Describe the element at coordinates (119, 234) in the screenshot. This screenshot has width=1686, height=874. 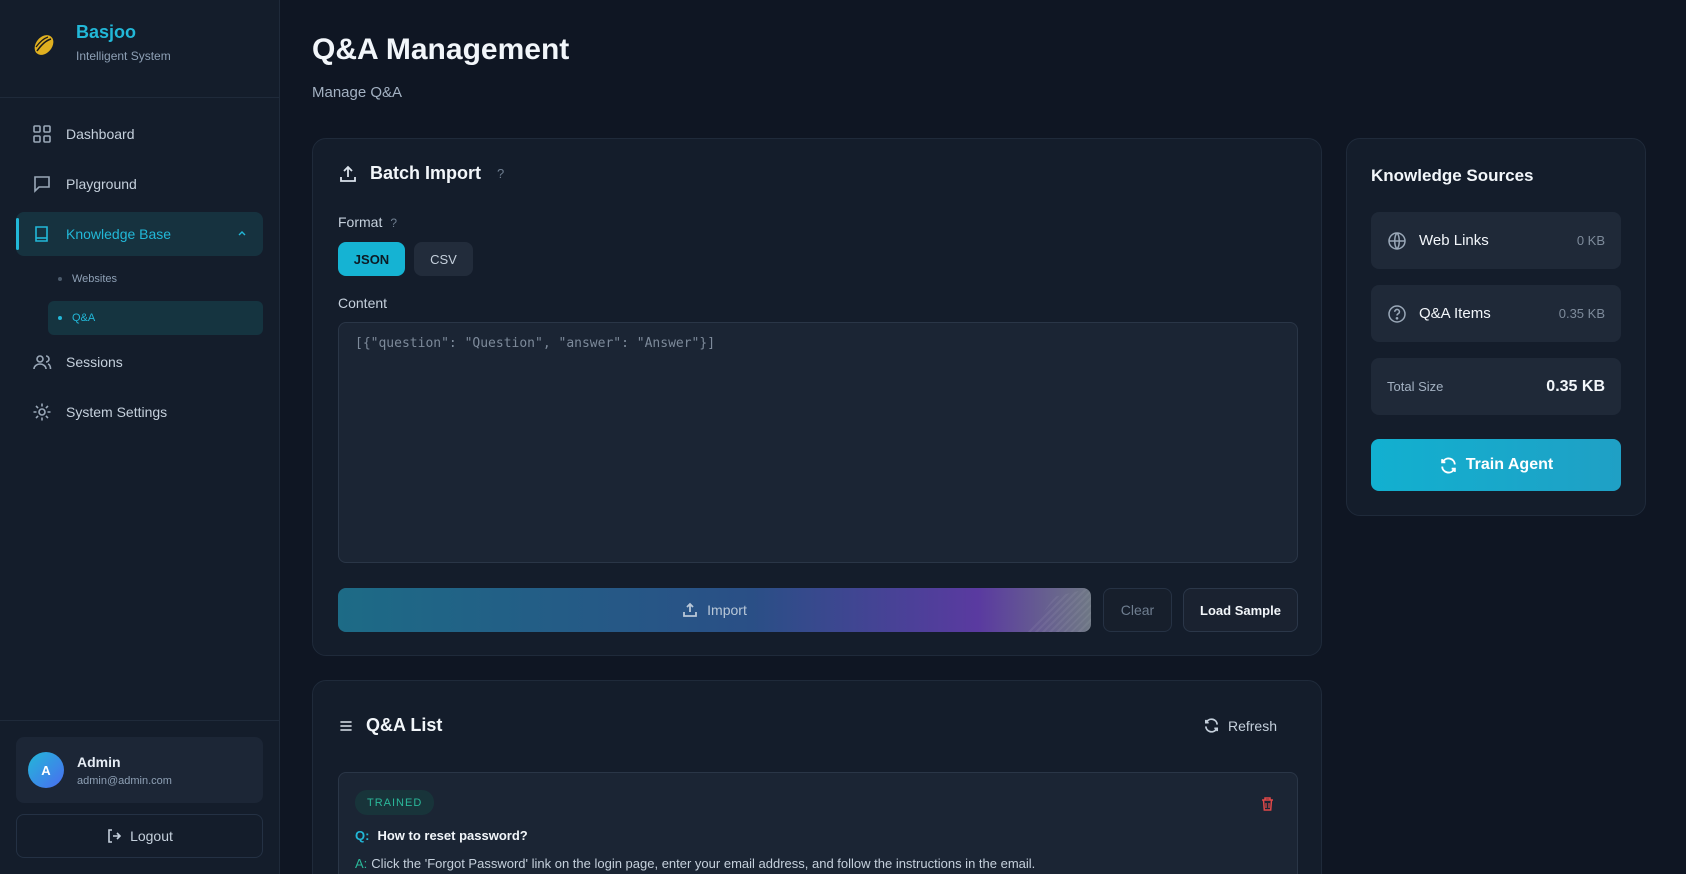
I see `sidebar-item-label: Knowledge Base` at that location.